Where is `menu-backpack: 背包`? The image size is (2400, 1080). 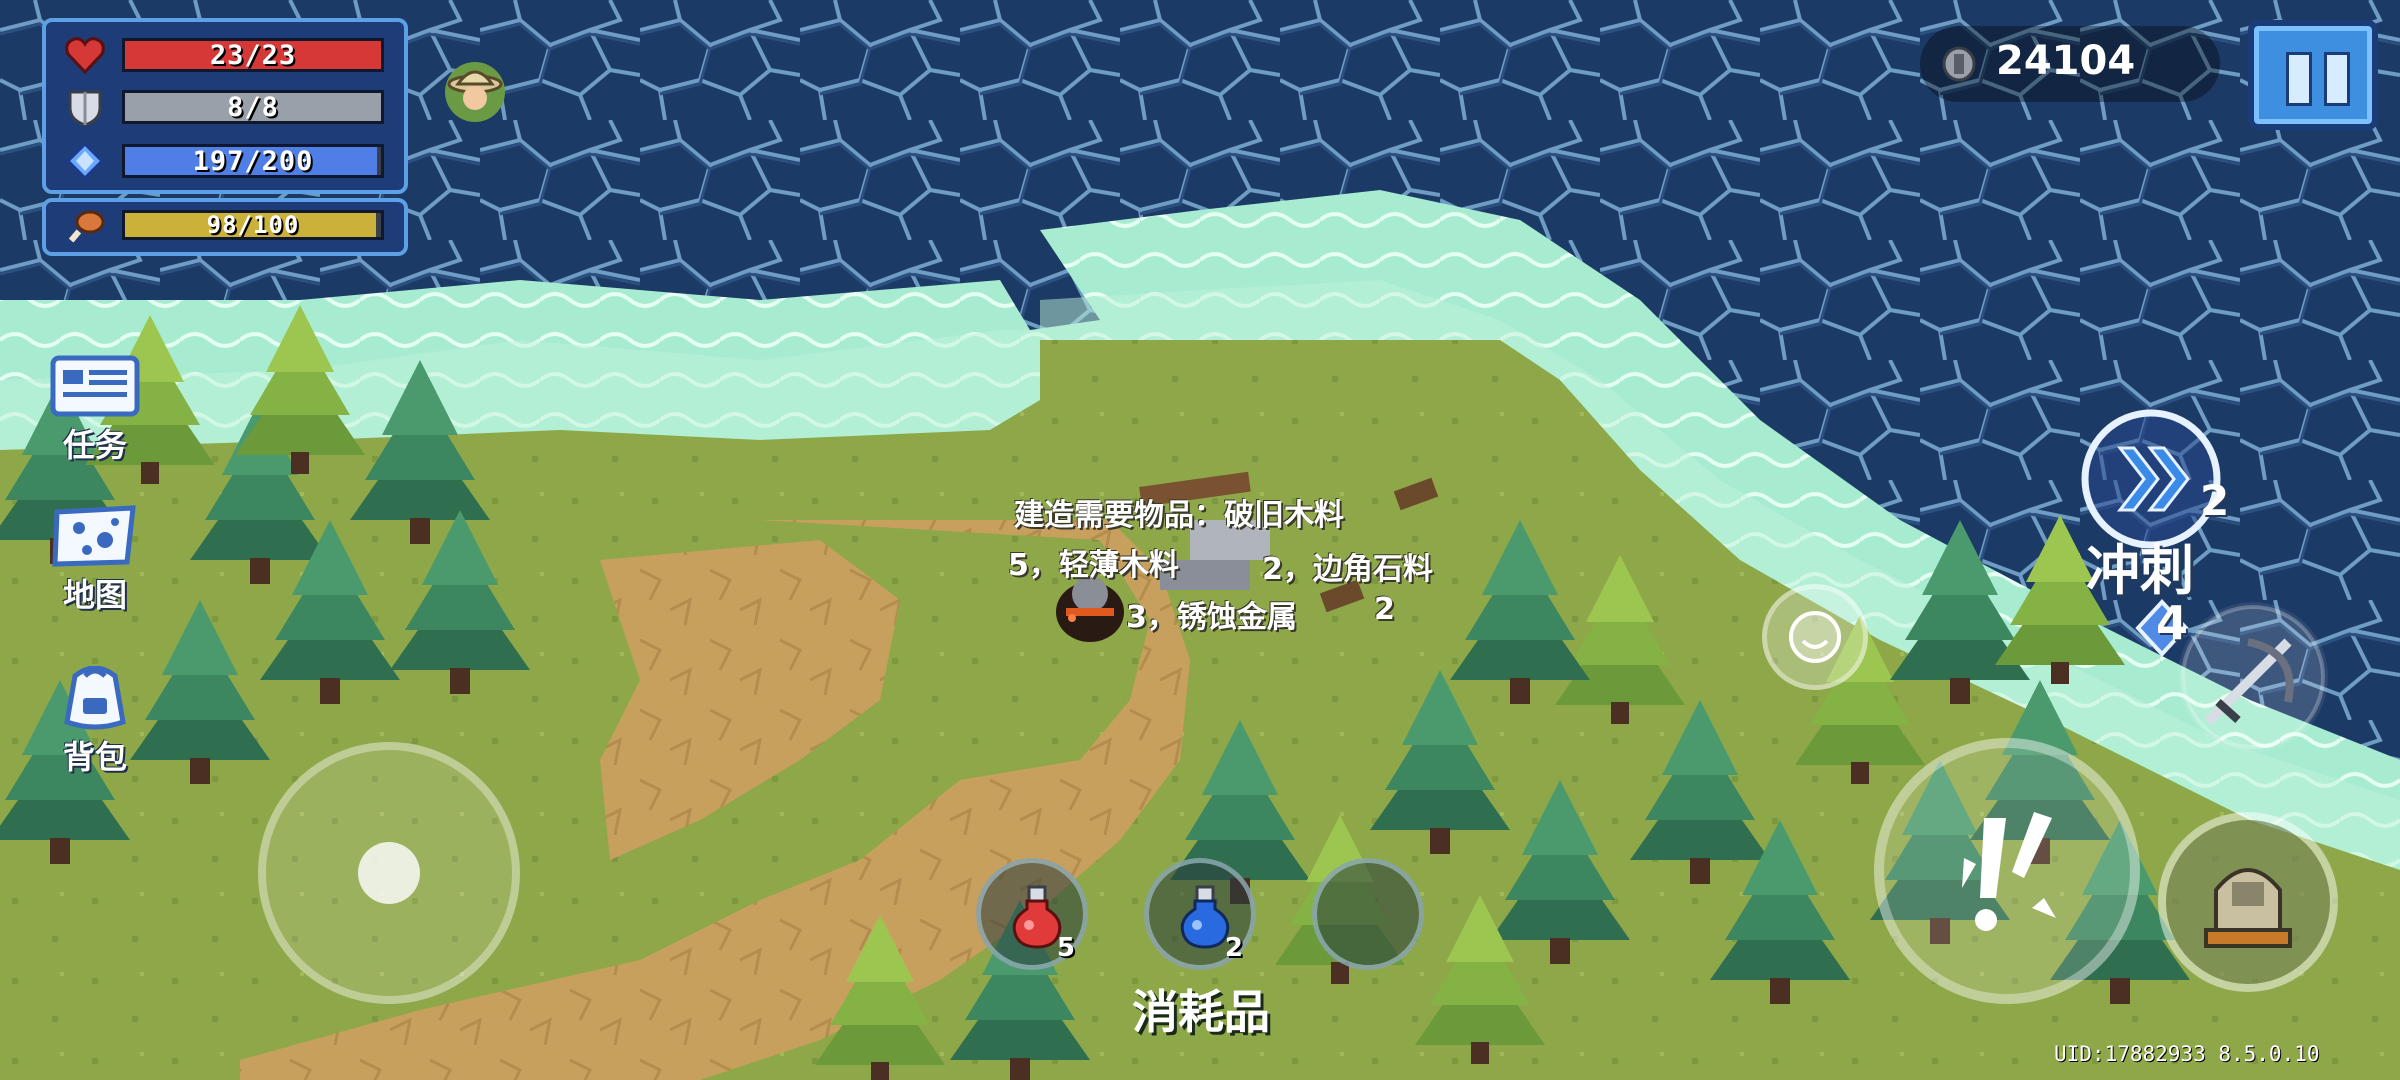 menu-backpack: 背包 is located at coordinates (95, 722).